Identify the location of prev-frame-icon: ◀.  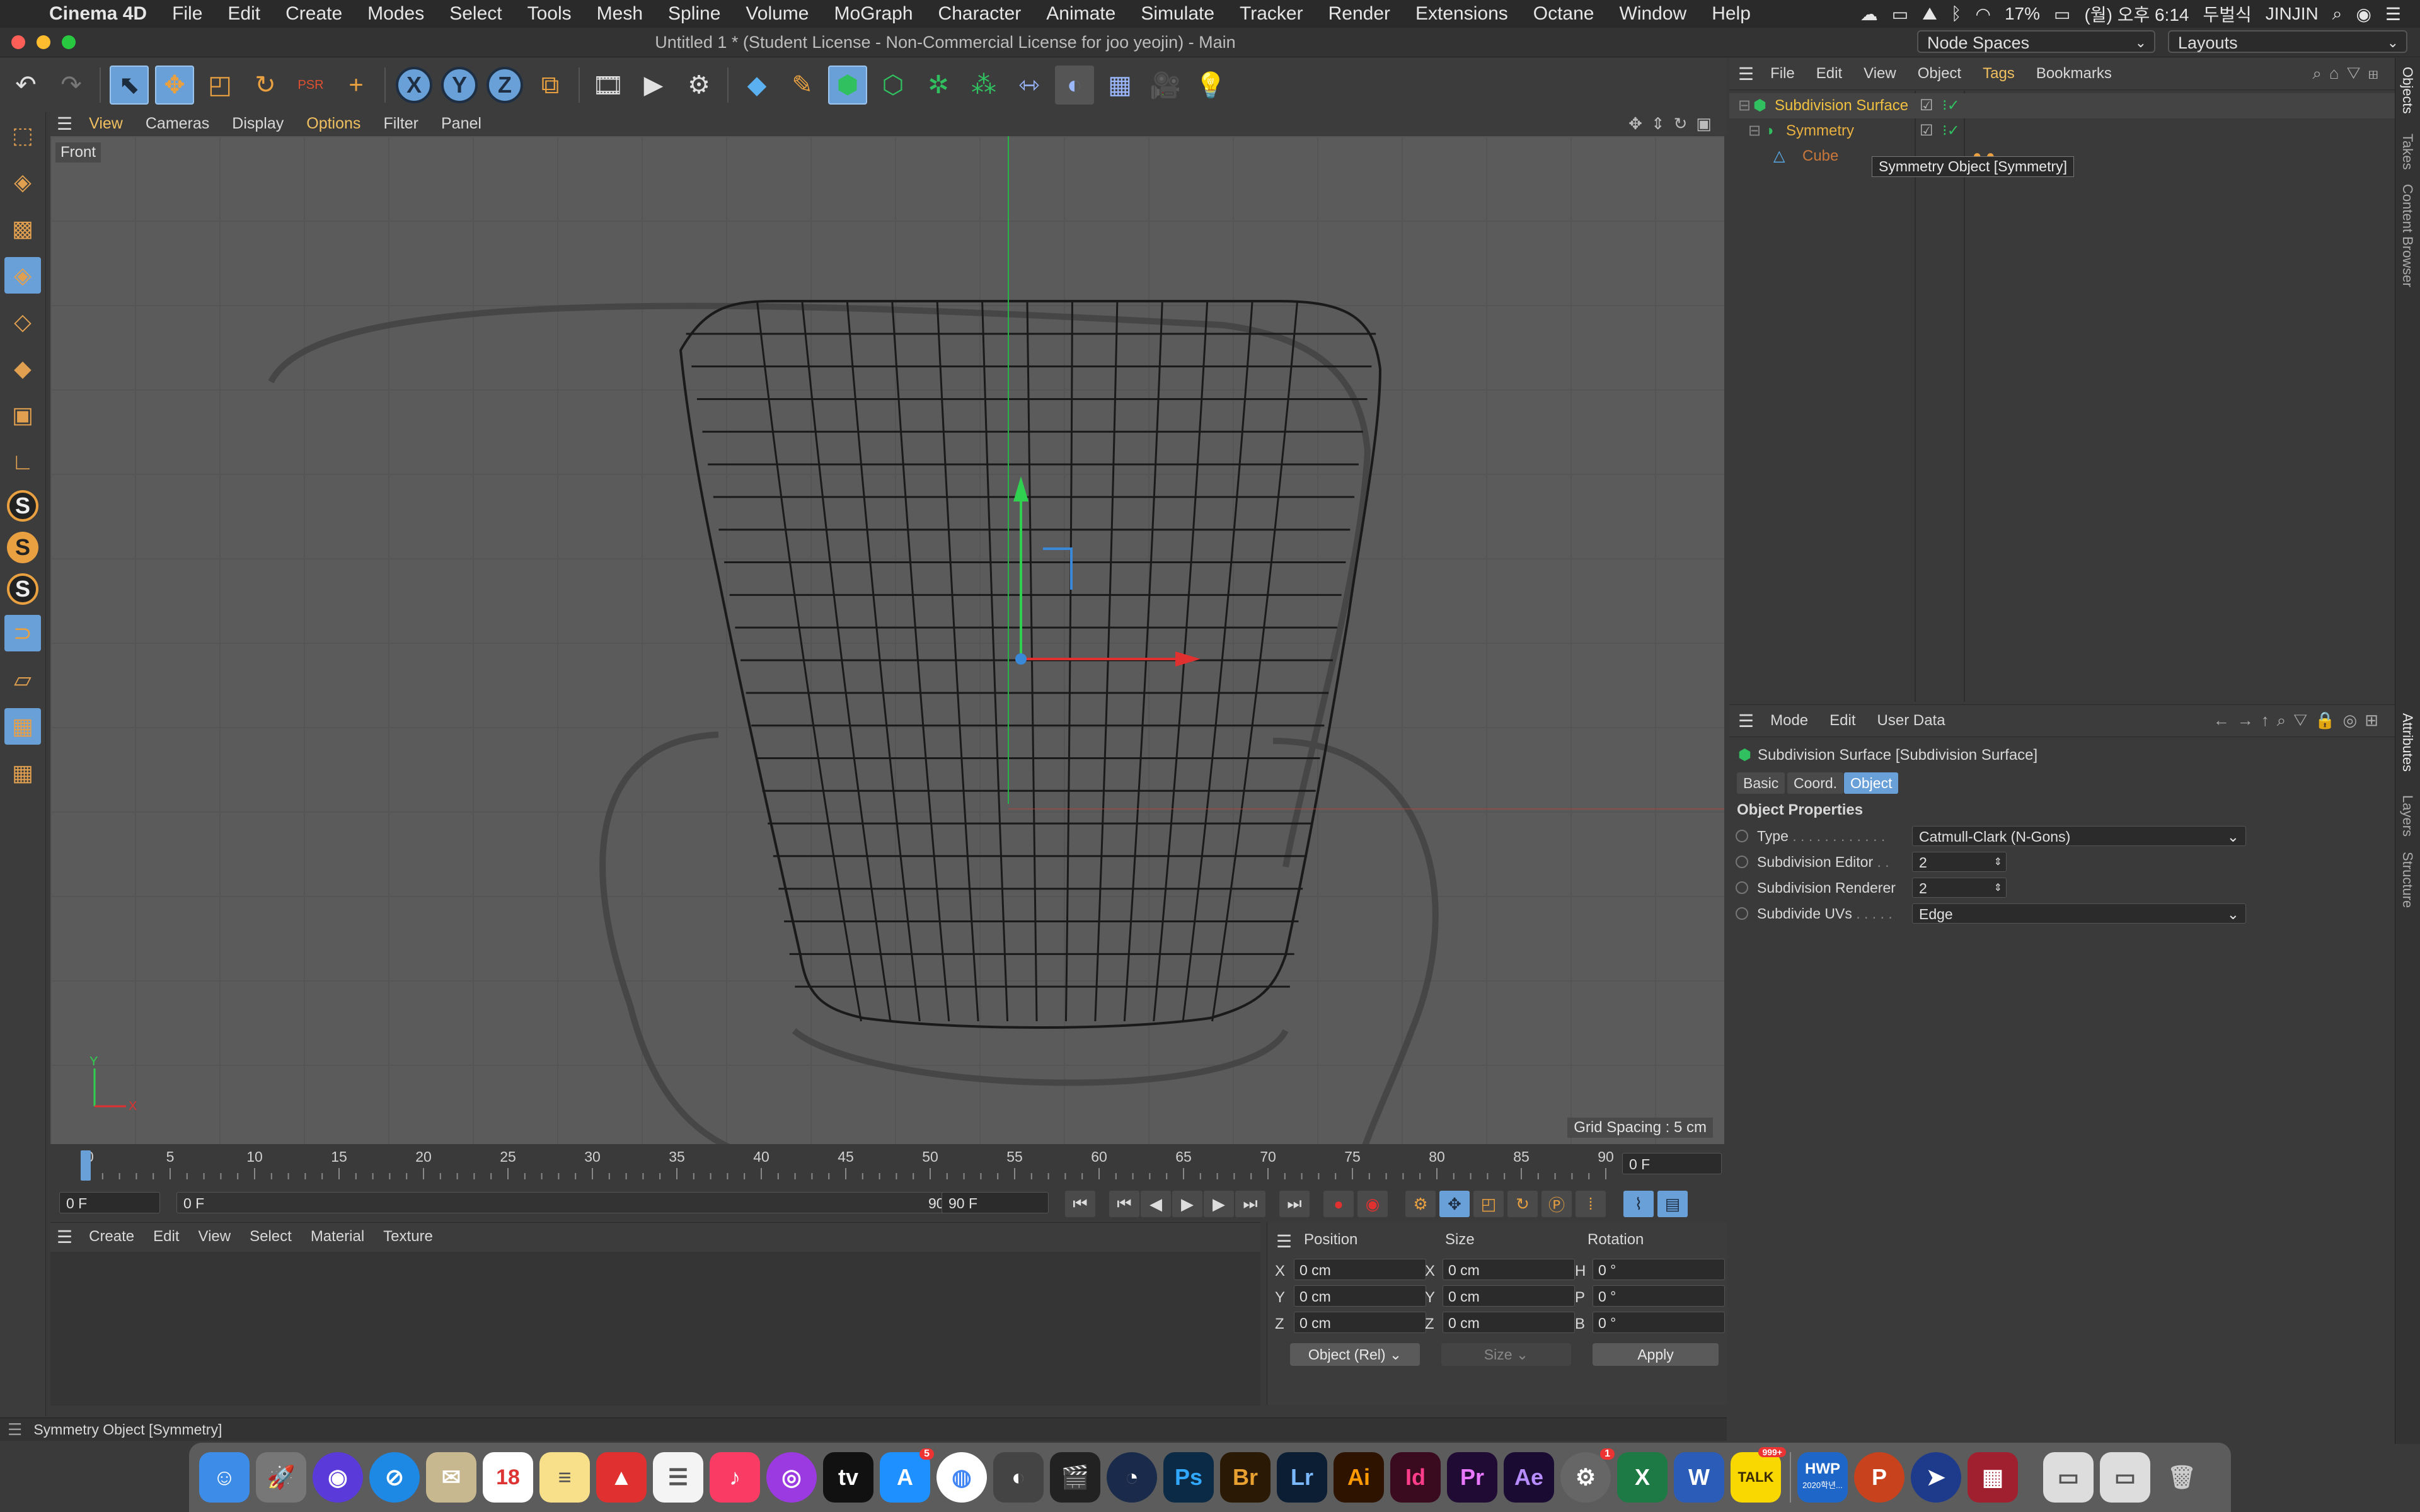
(1156, 1204).